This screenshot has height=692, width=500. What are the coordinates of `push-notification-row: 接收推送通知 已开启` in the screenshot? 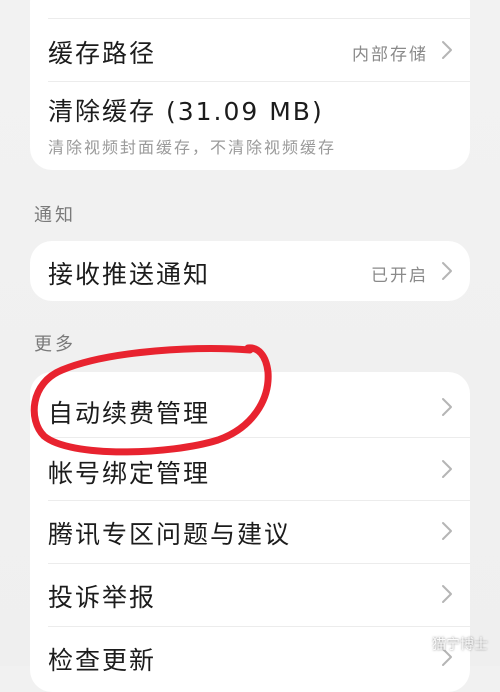 It's located at (250, 271).